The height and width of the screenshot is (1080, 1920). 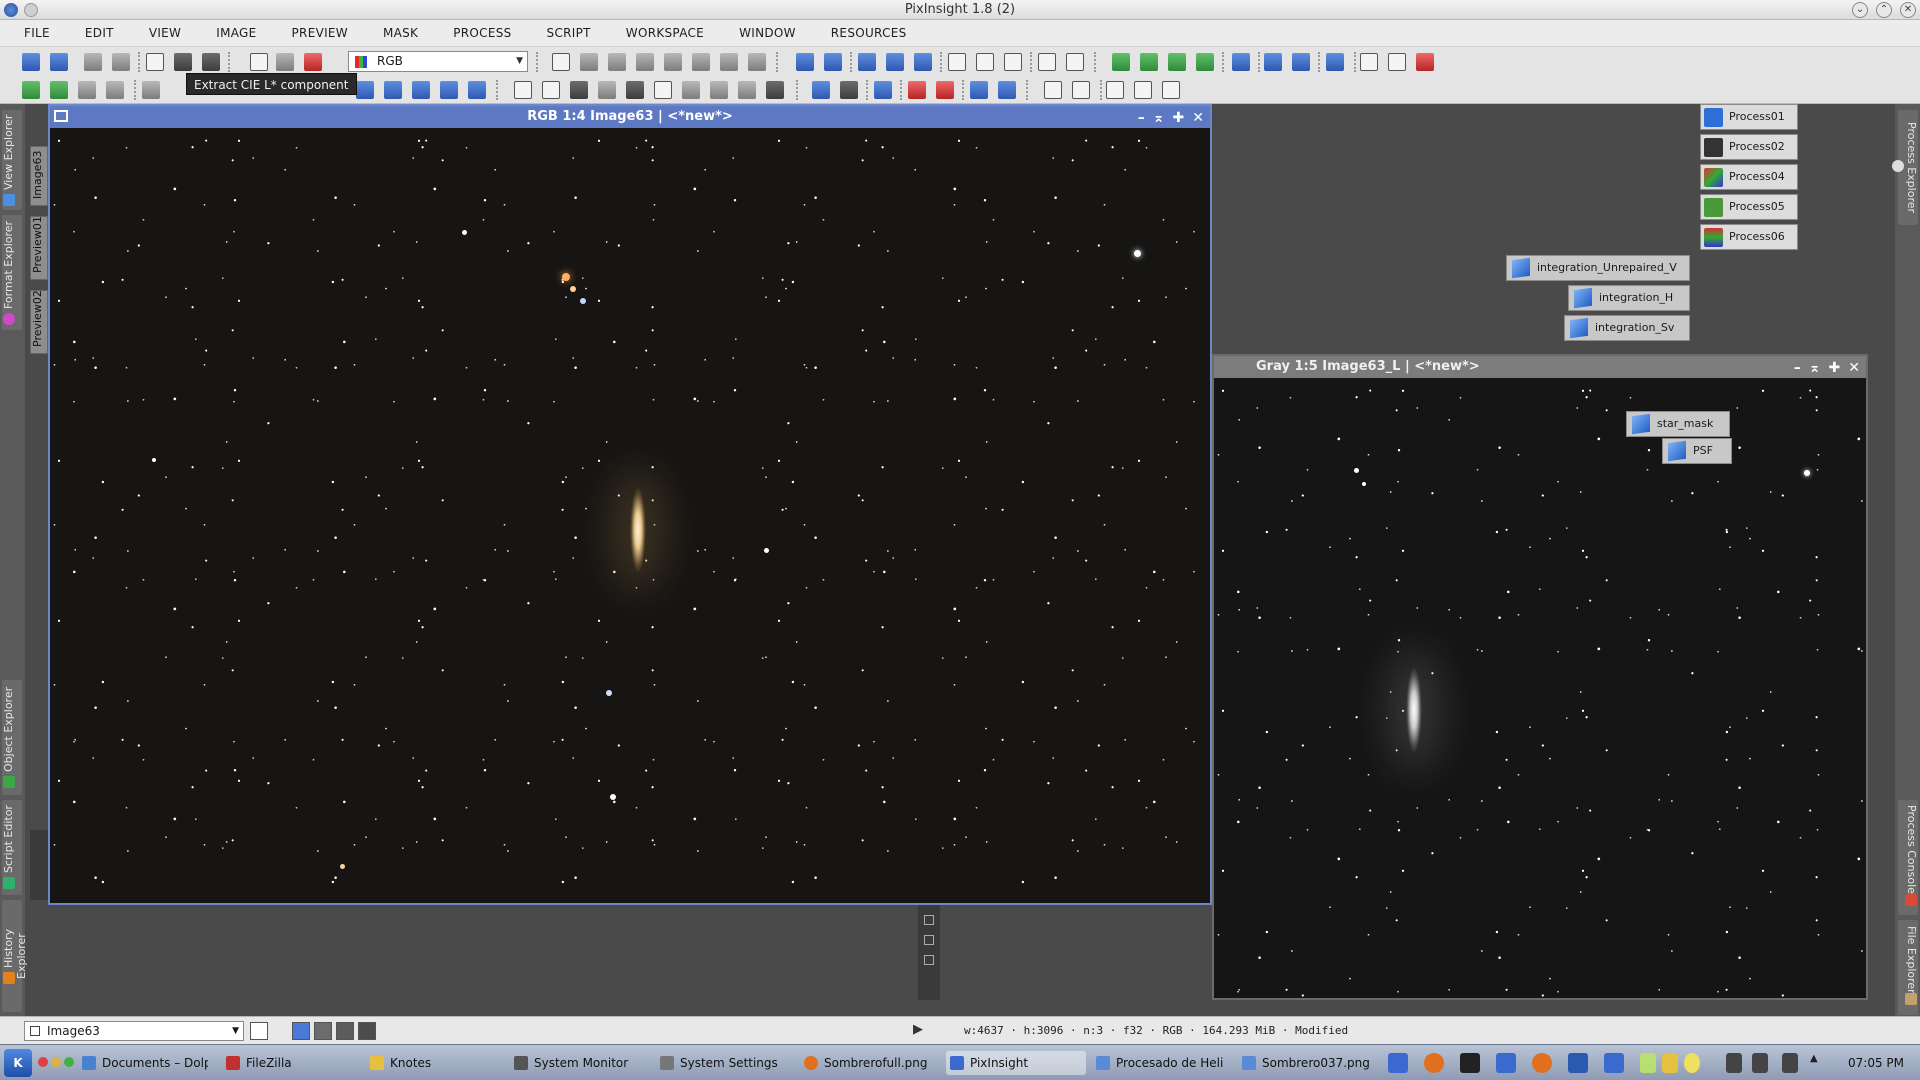 I want to click on image-icon: integration_H, so click(x=1629, y=298).